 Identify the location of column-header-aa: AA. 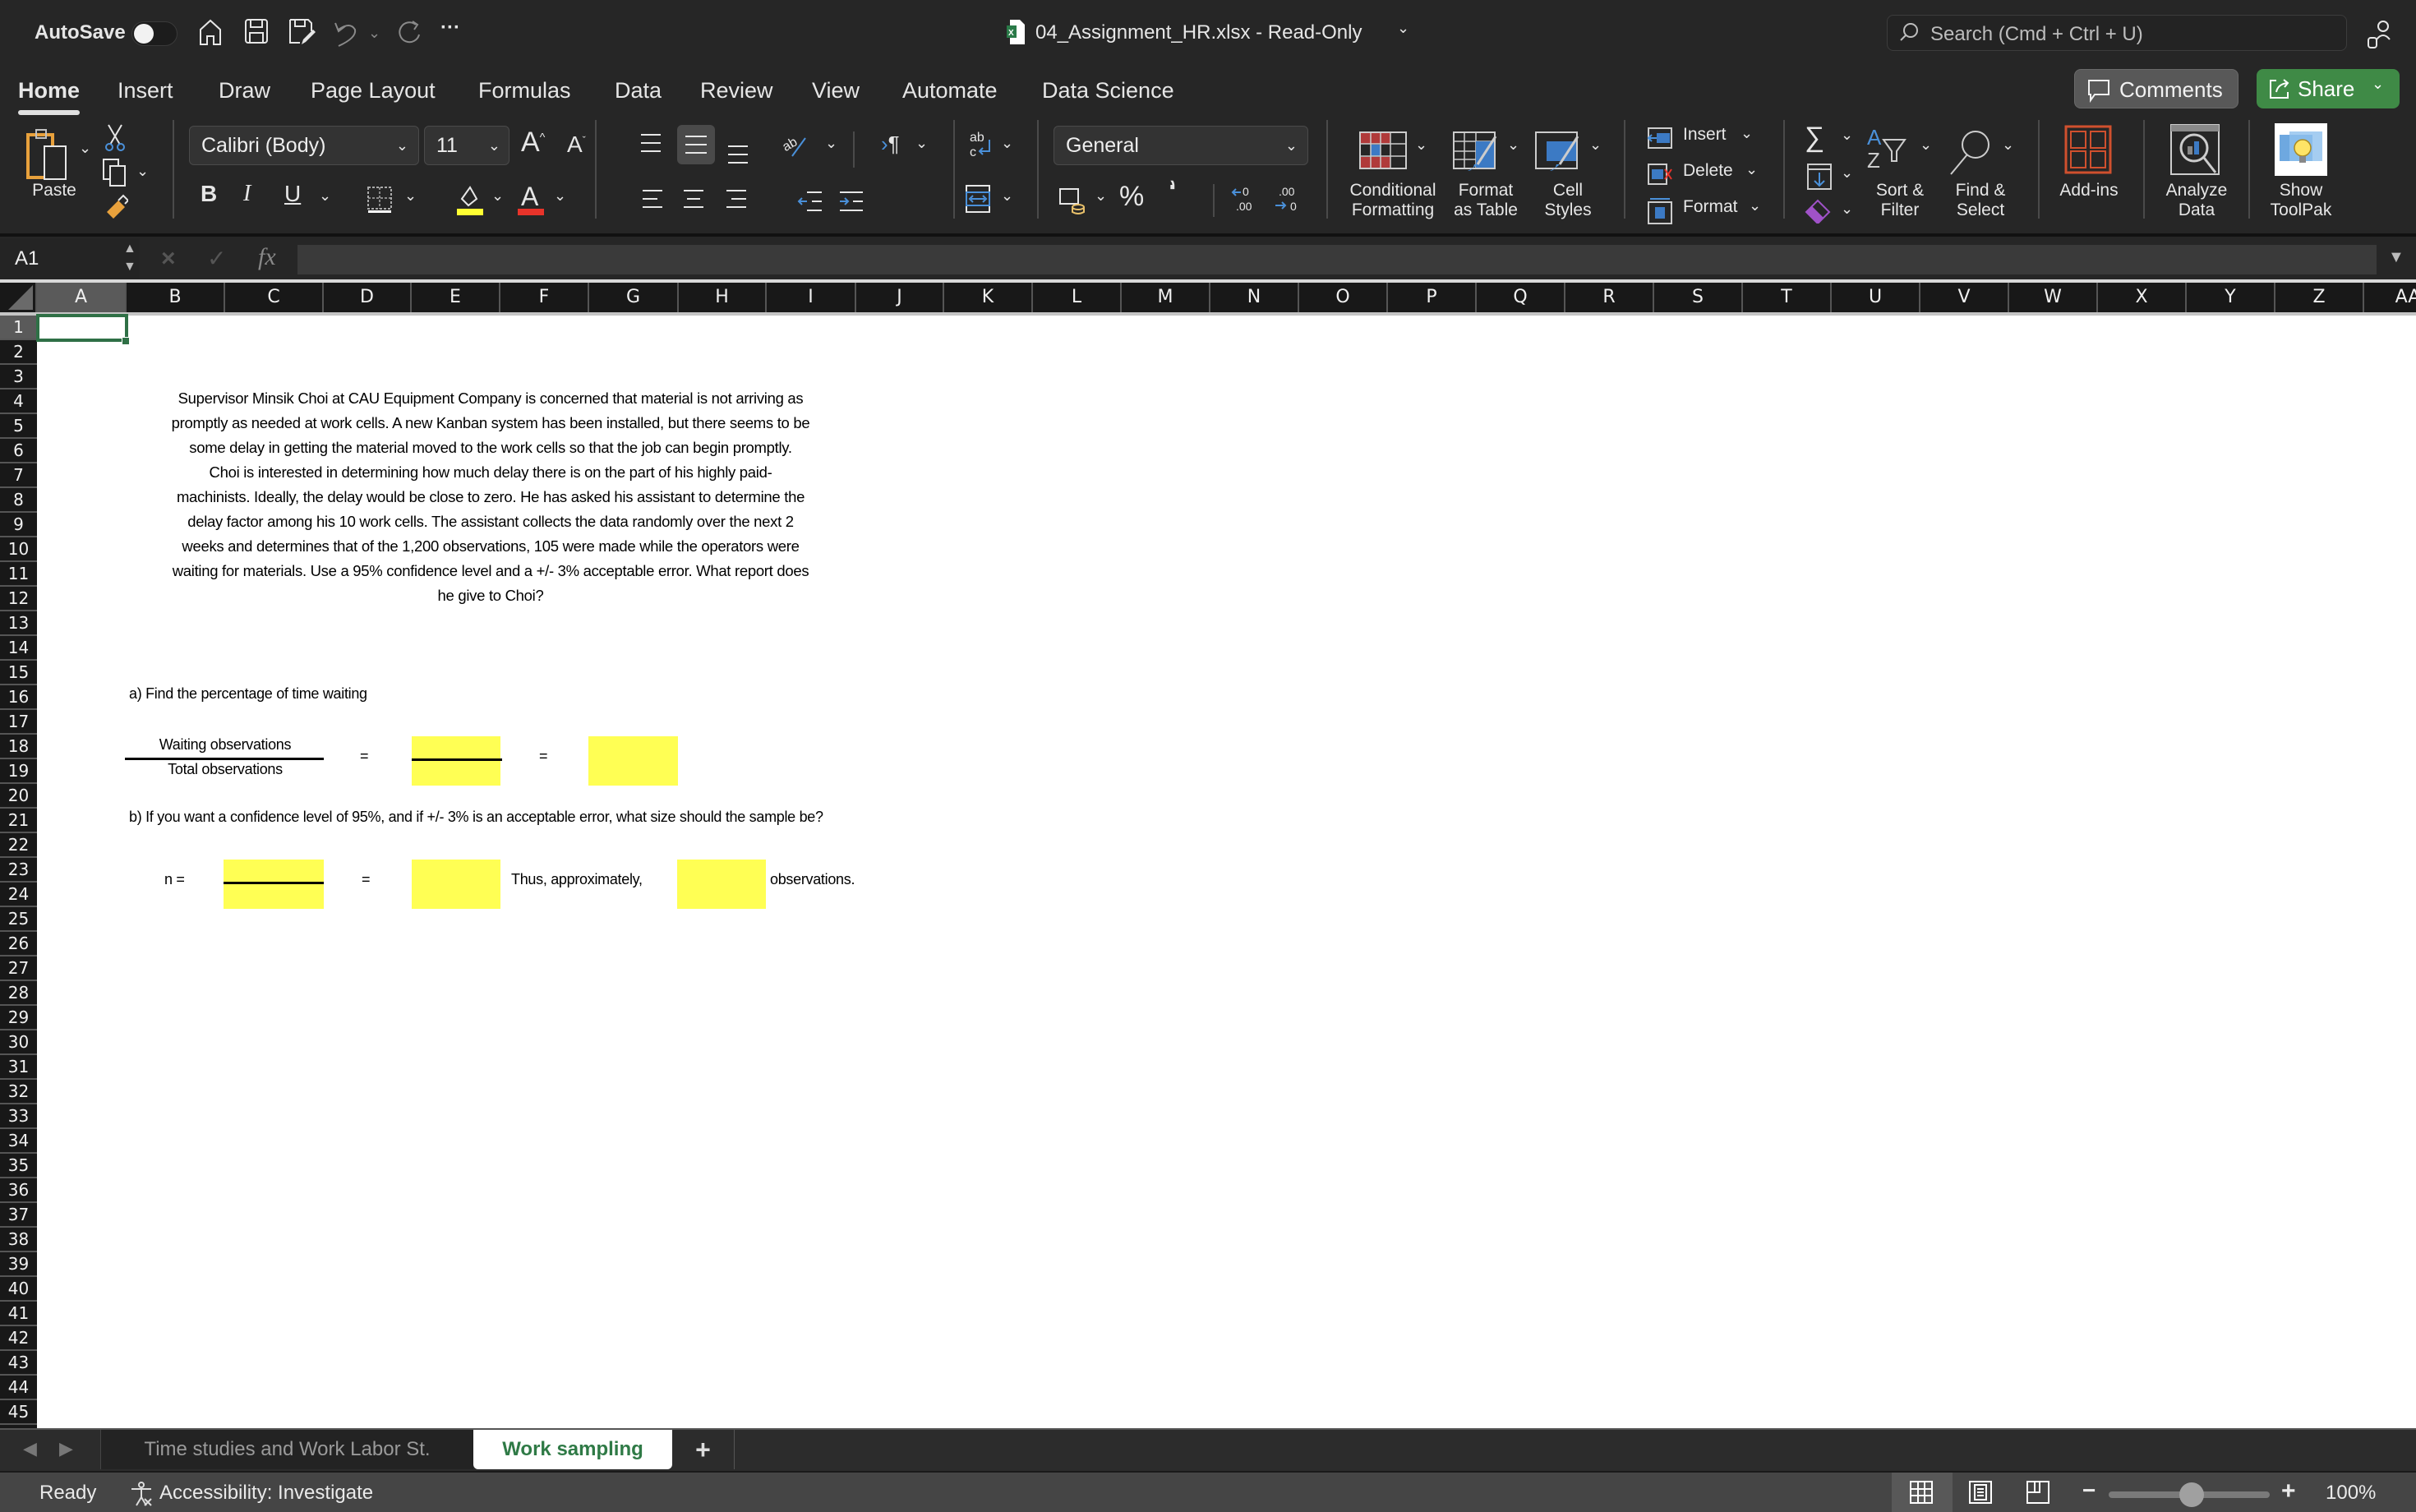
(2390, 298).